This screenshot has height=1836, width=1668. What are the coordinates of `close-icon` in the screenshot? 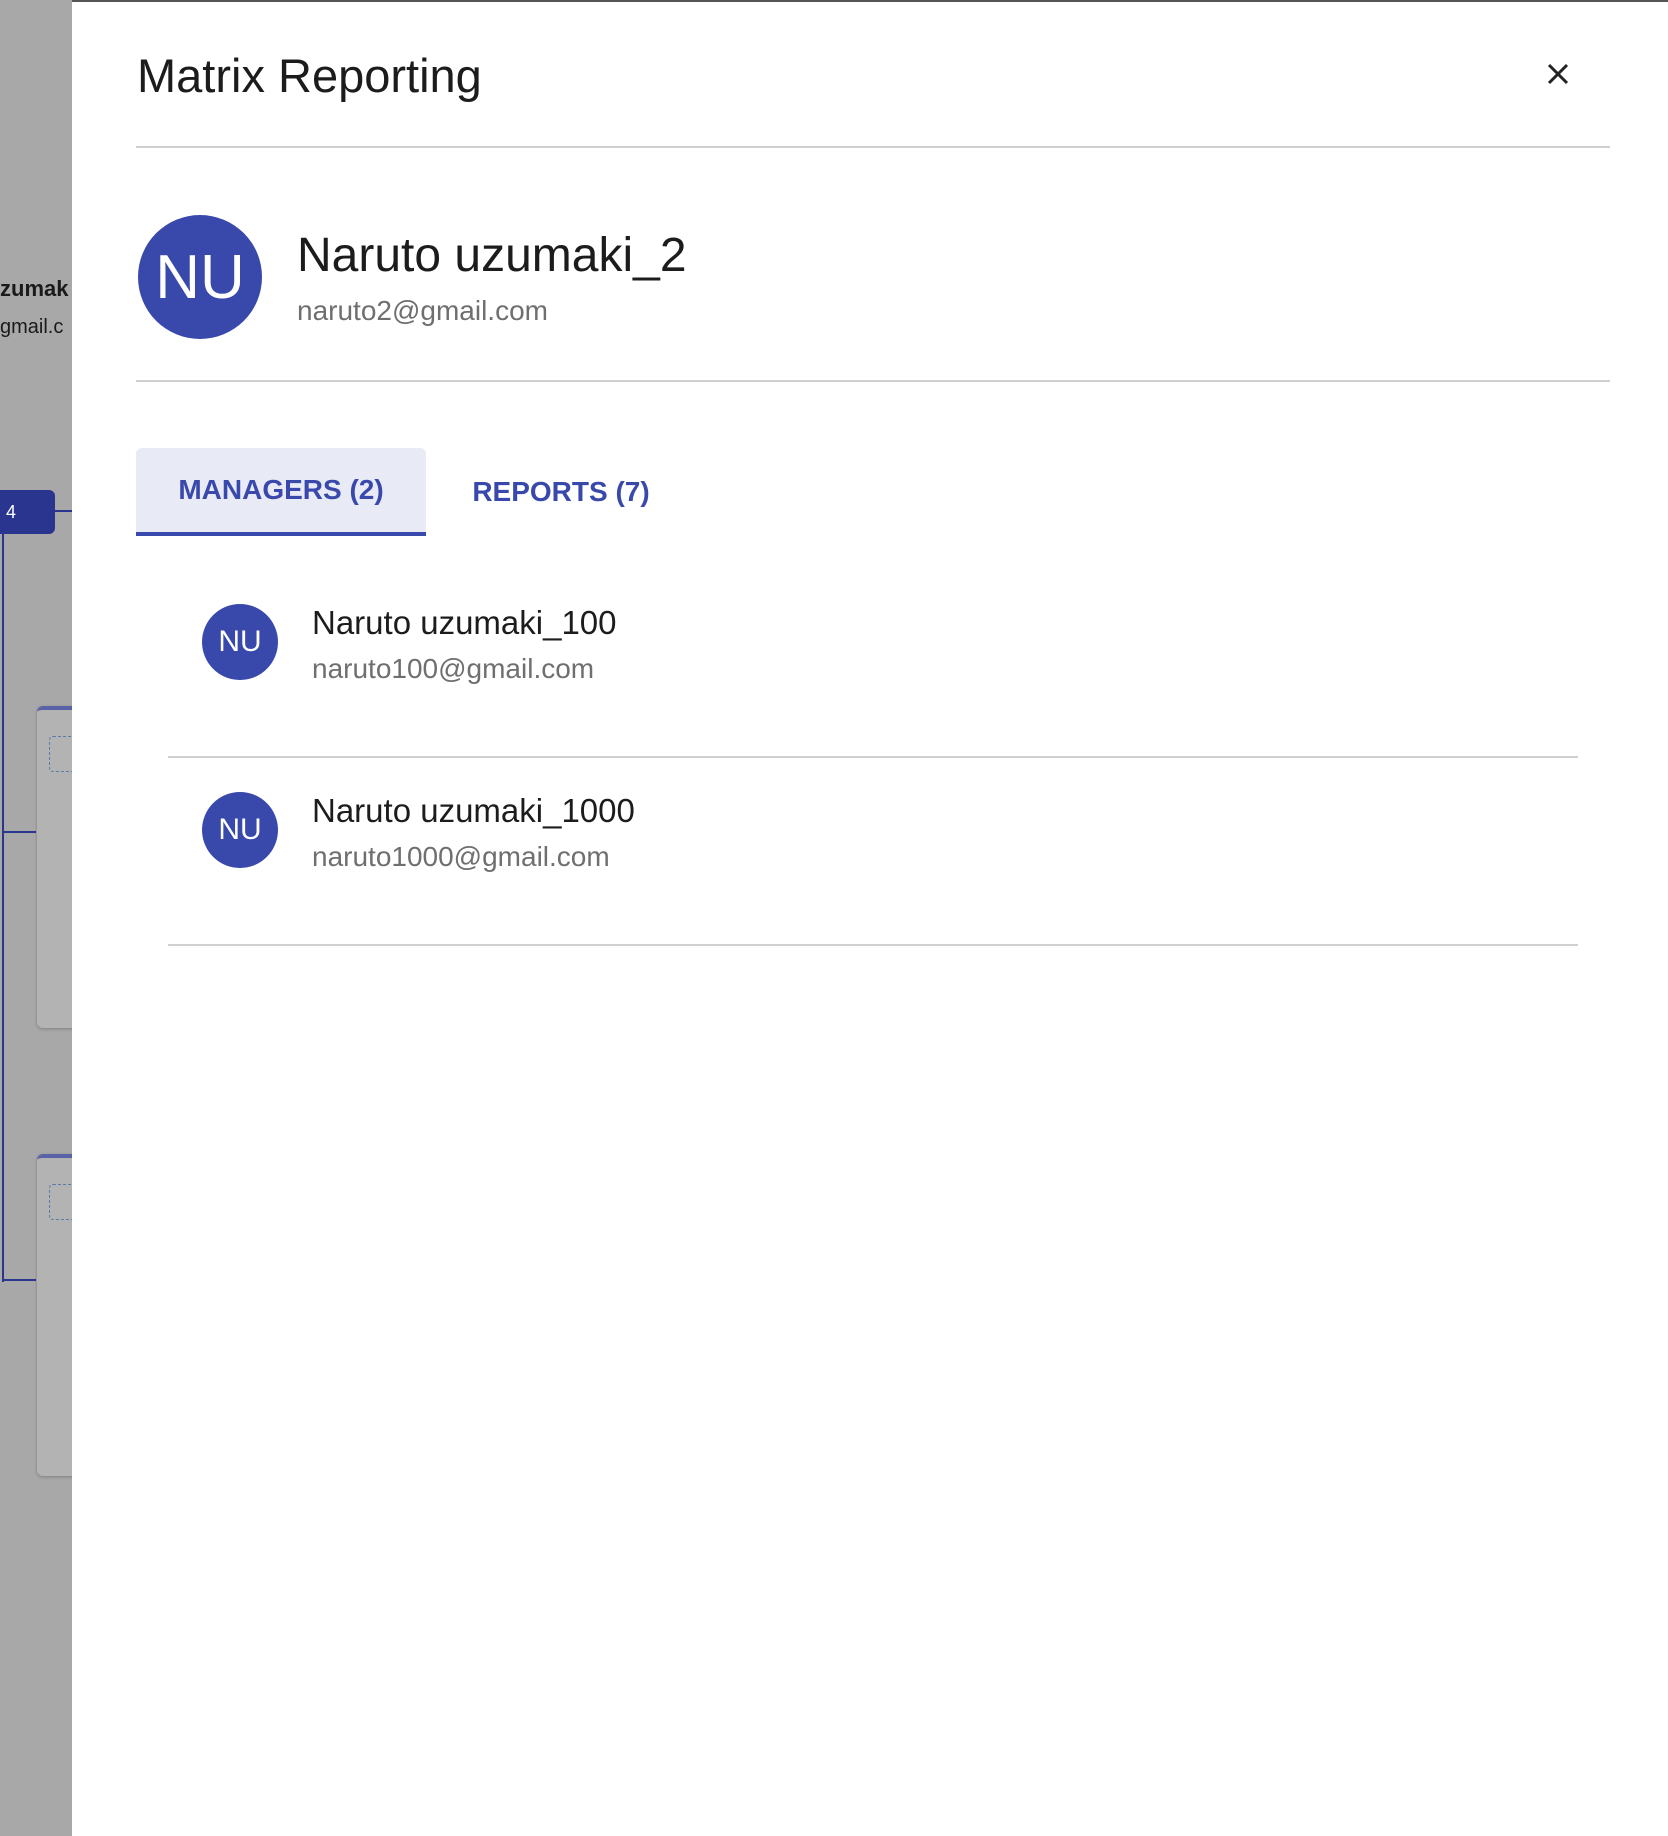 It's located at (1558, 74).